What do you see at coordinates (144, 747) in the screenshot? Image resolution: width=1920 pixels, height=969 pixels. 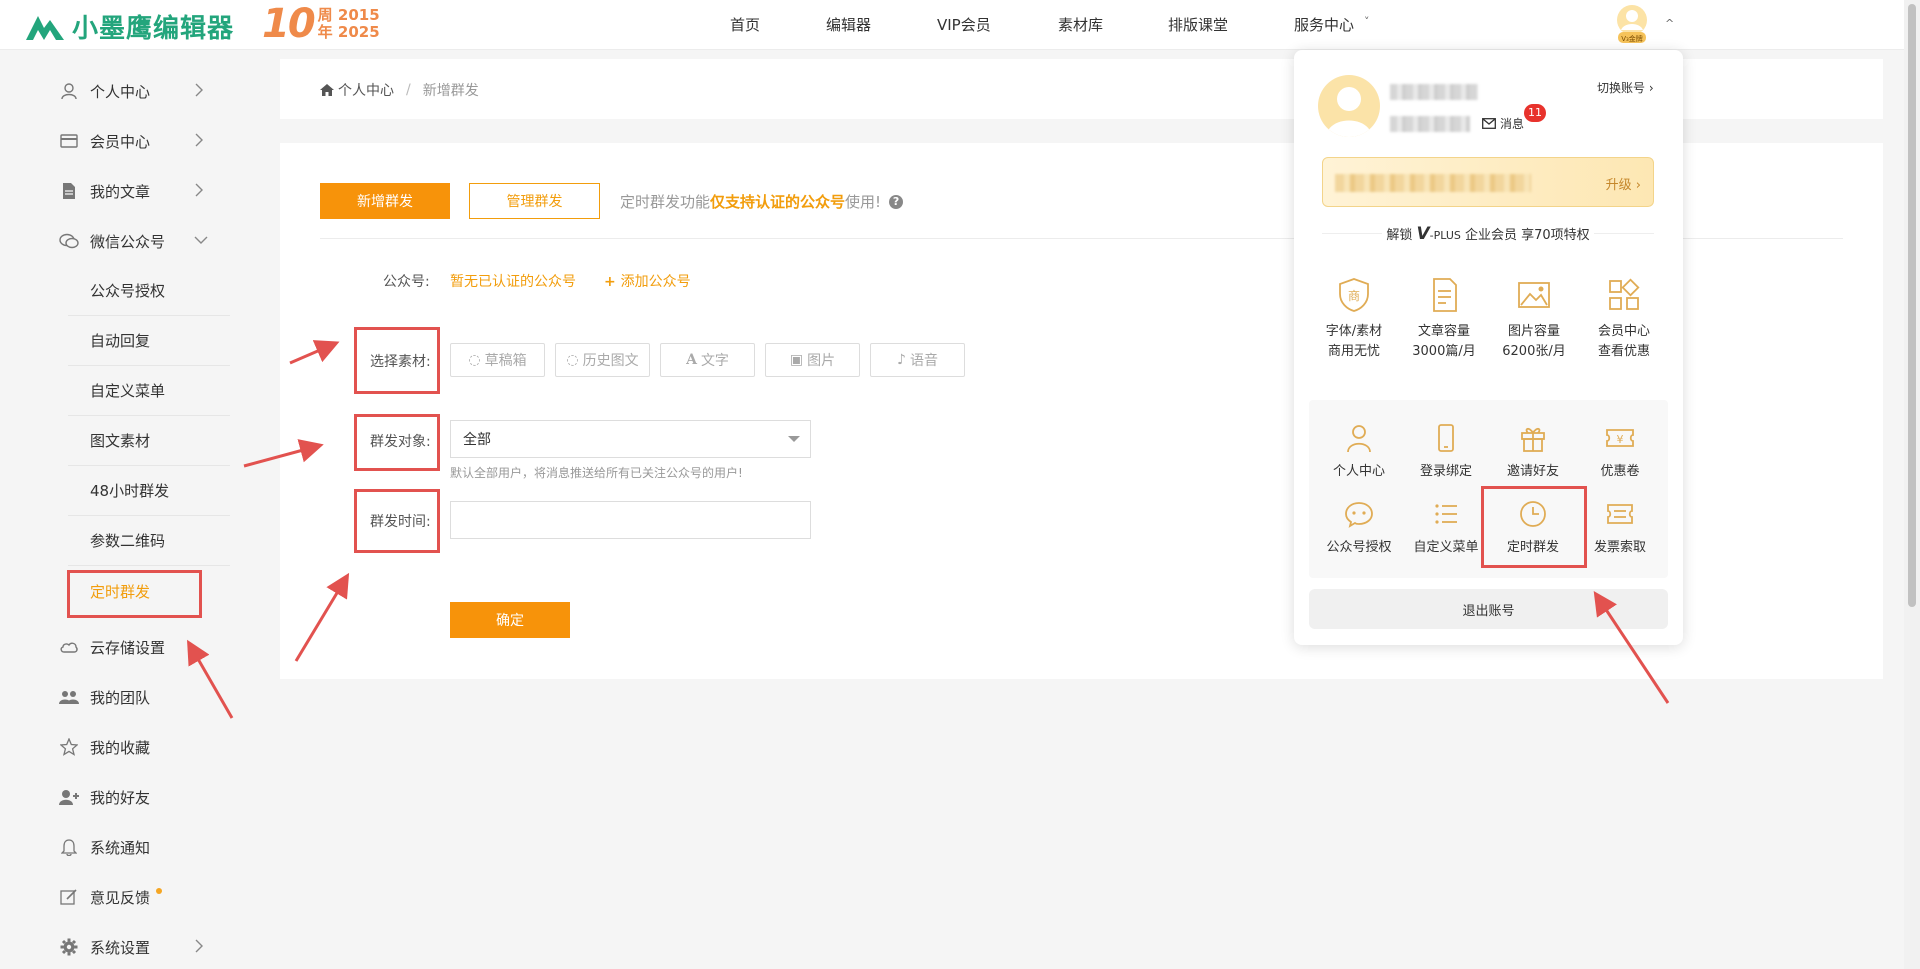 I see `sidebar-item-favorites: 我的收藏` at bounding box center [144, 747].